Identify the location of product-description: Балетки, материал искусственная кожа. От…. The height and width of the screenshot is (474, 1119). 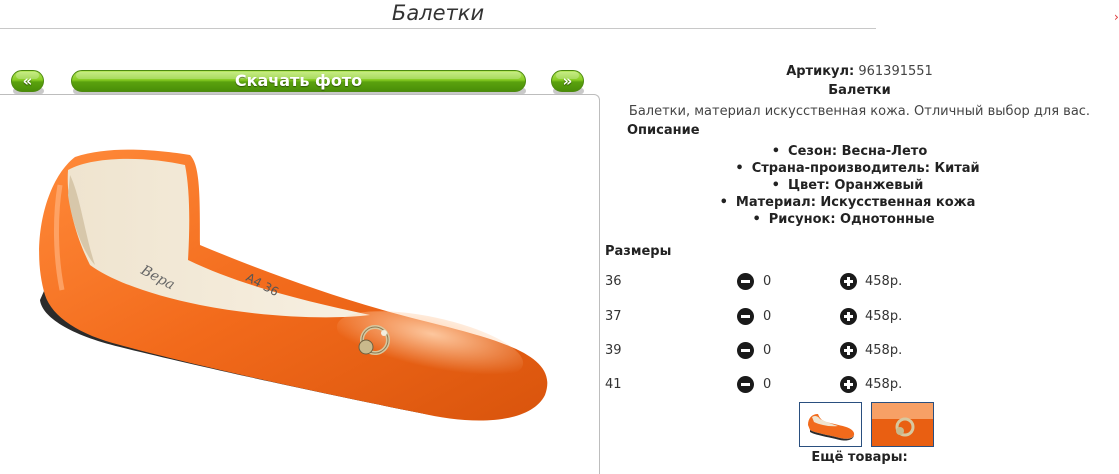
(859, 111).